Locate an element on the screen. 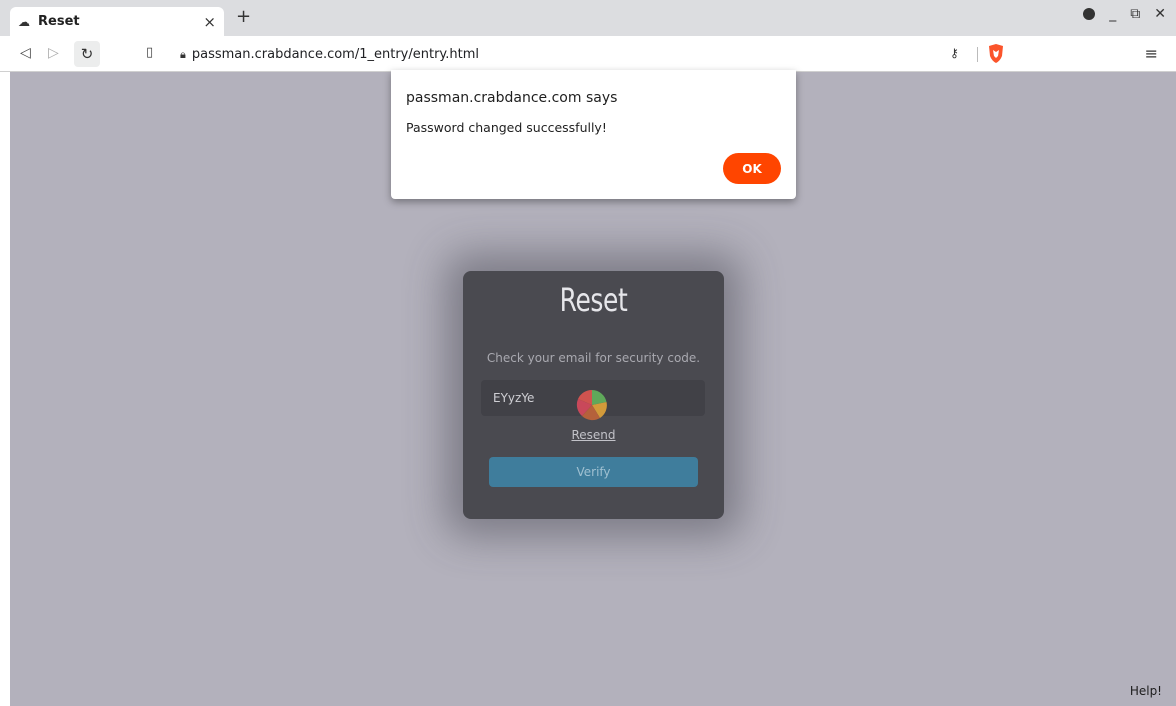 The width and height of the screenshot is (1176, 706). brave-shield-icon is located at coordinates (996, 53).